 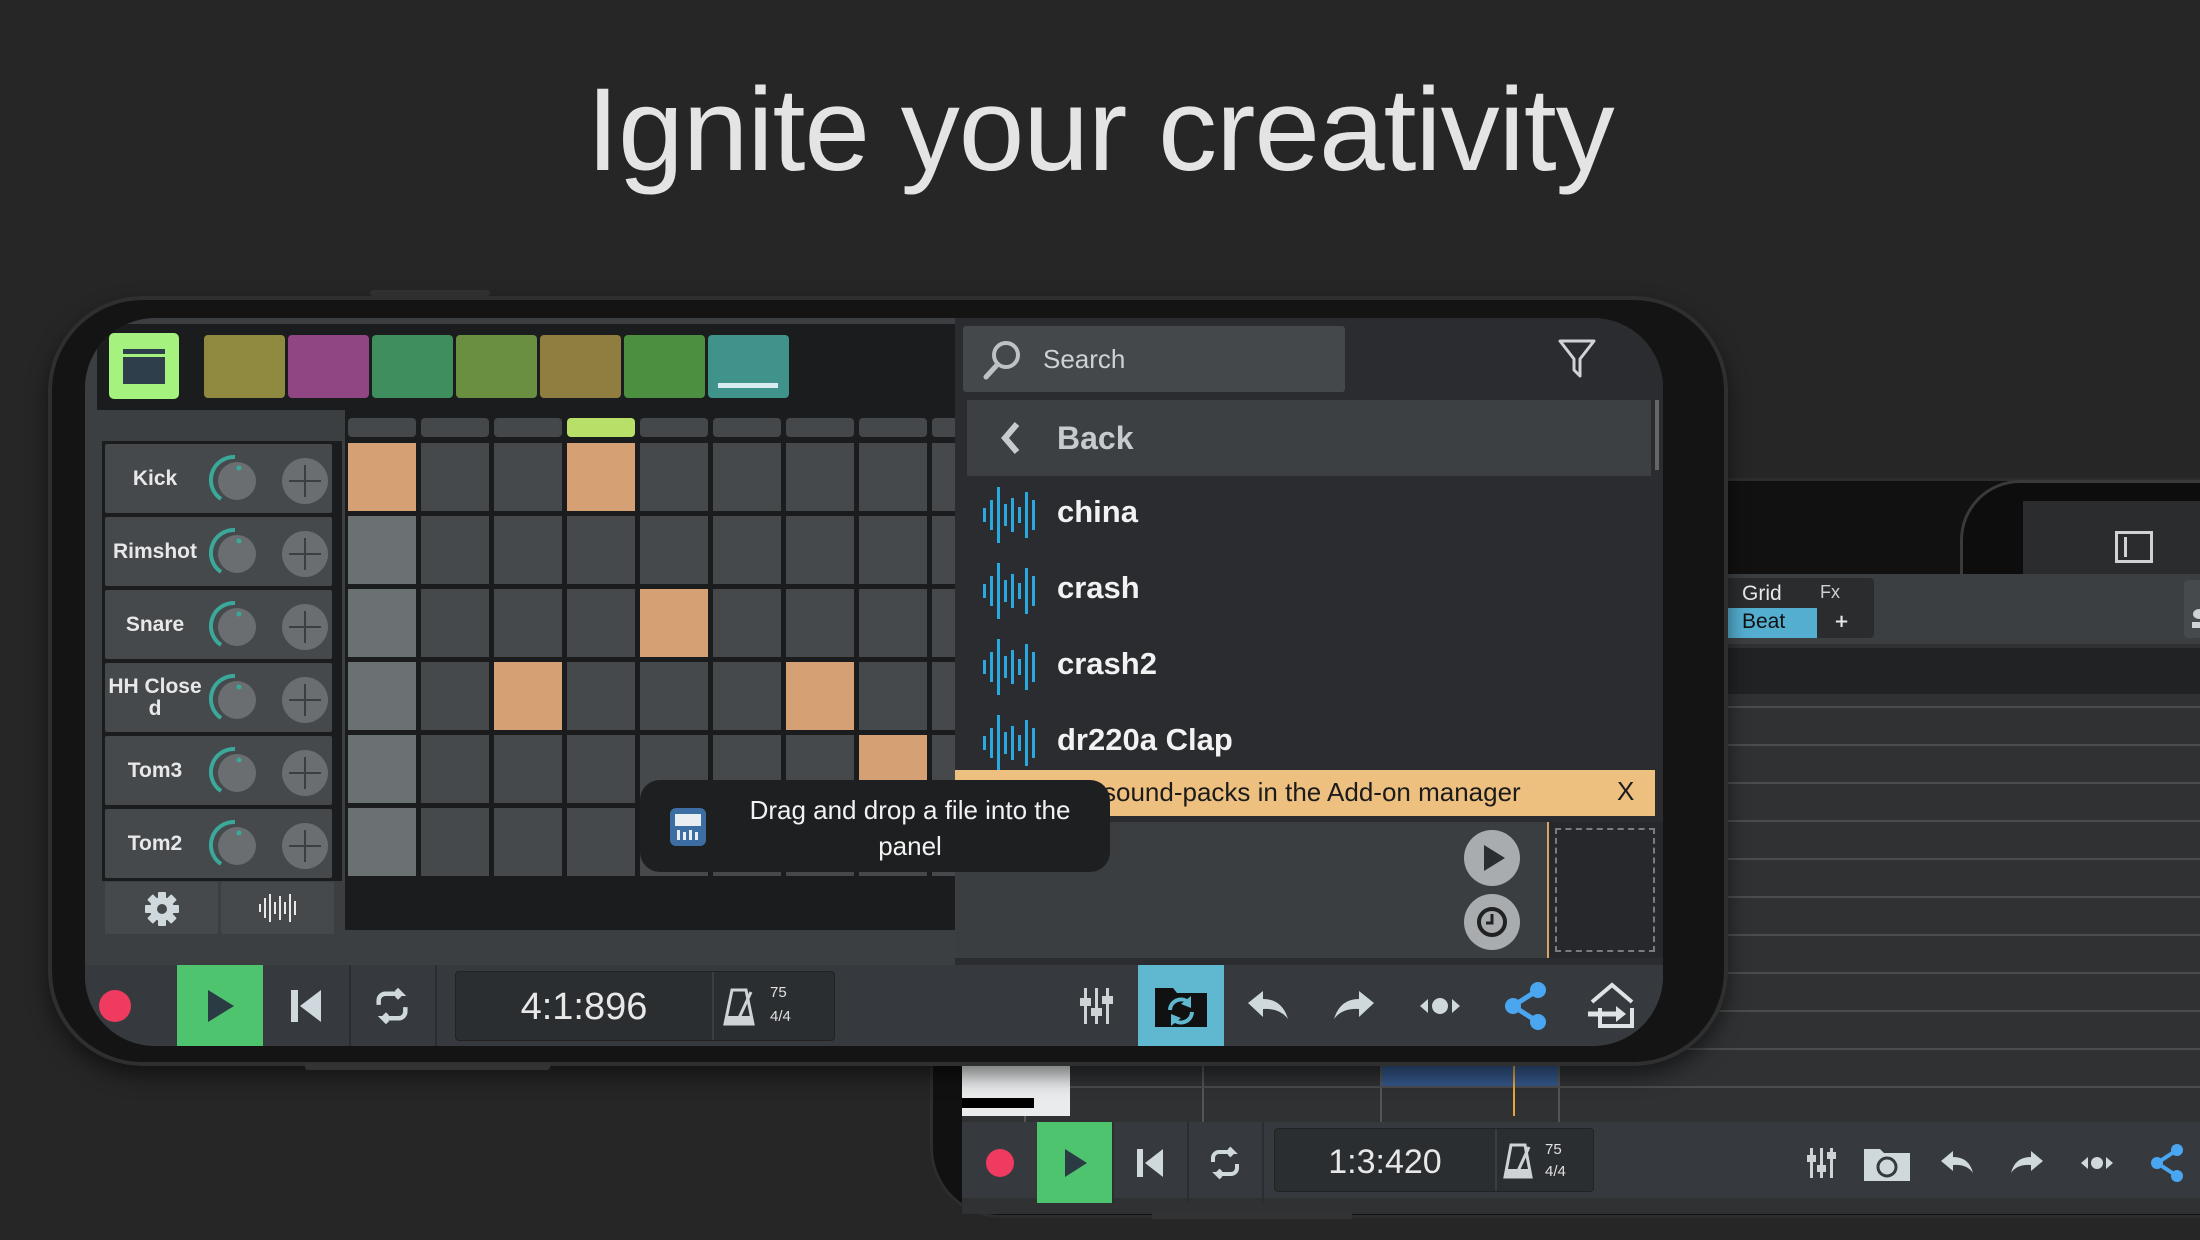 I want to click on preview-play-button, so click(x=1492, y=858).